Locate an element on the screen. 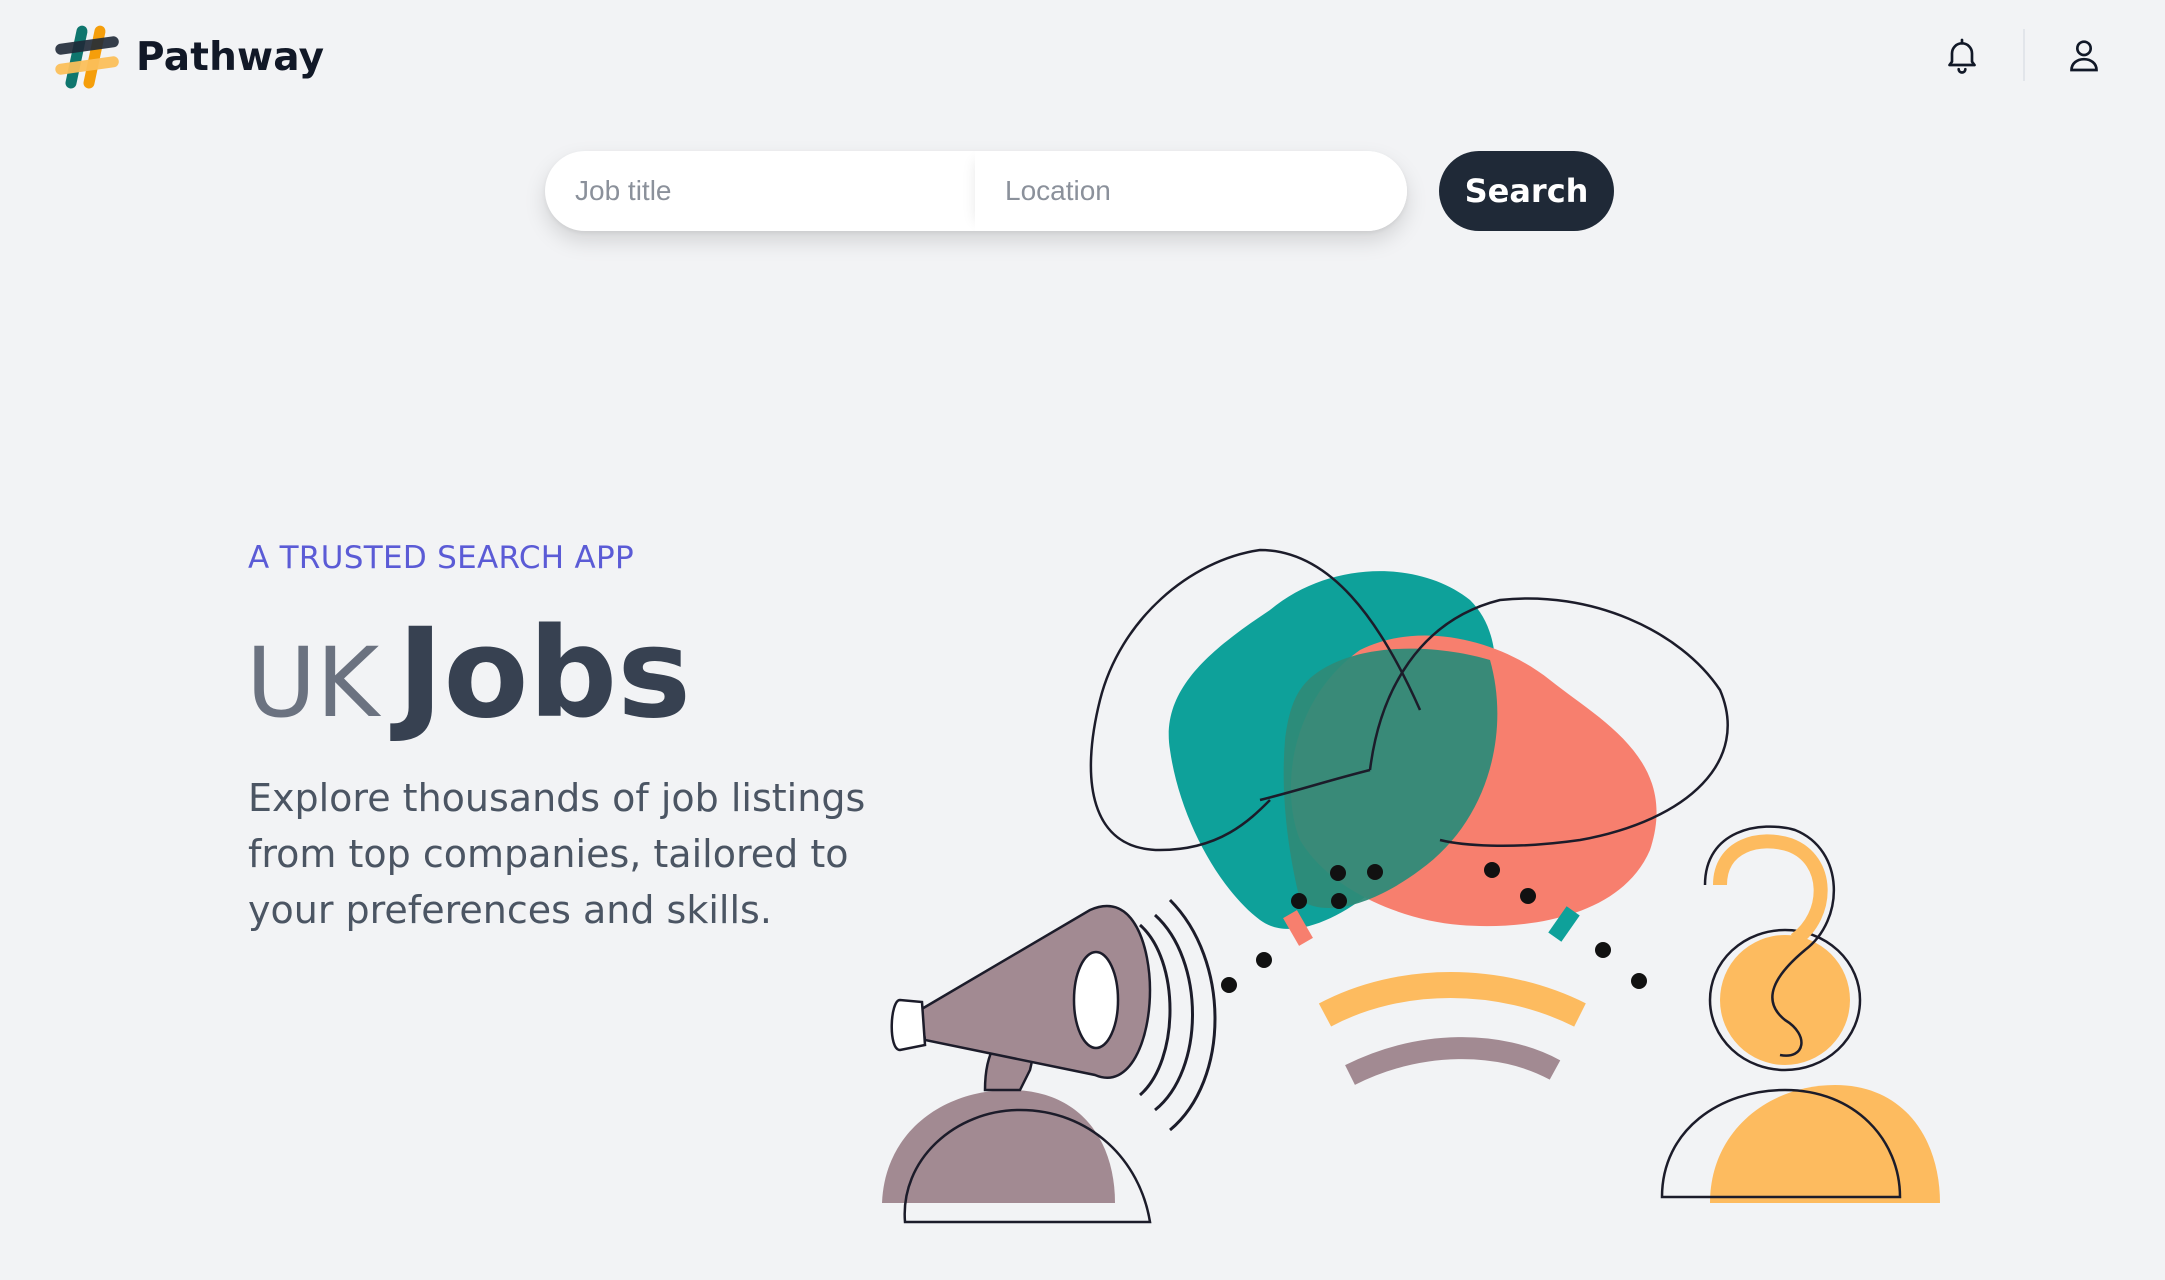 The height and width of the screenshot is (1280, 2165). mauve-sound-arc is located at coordinates (1453, 1061).